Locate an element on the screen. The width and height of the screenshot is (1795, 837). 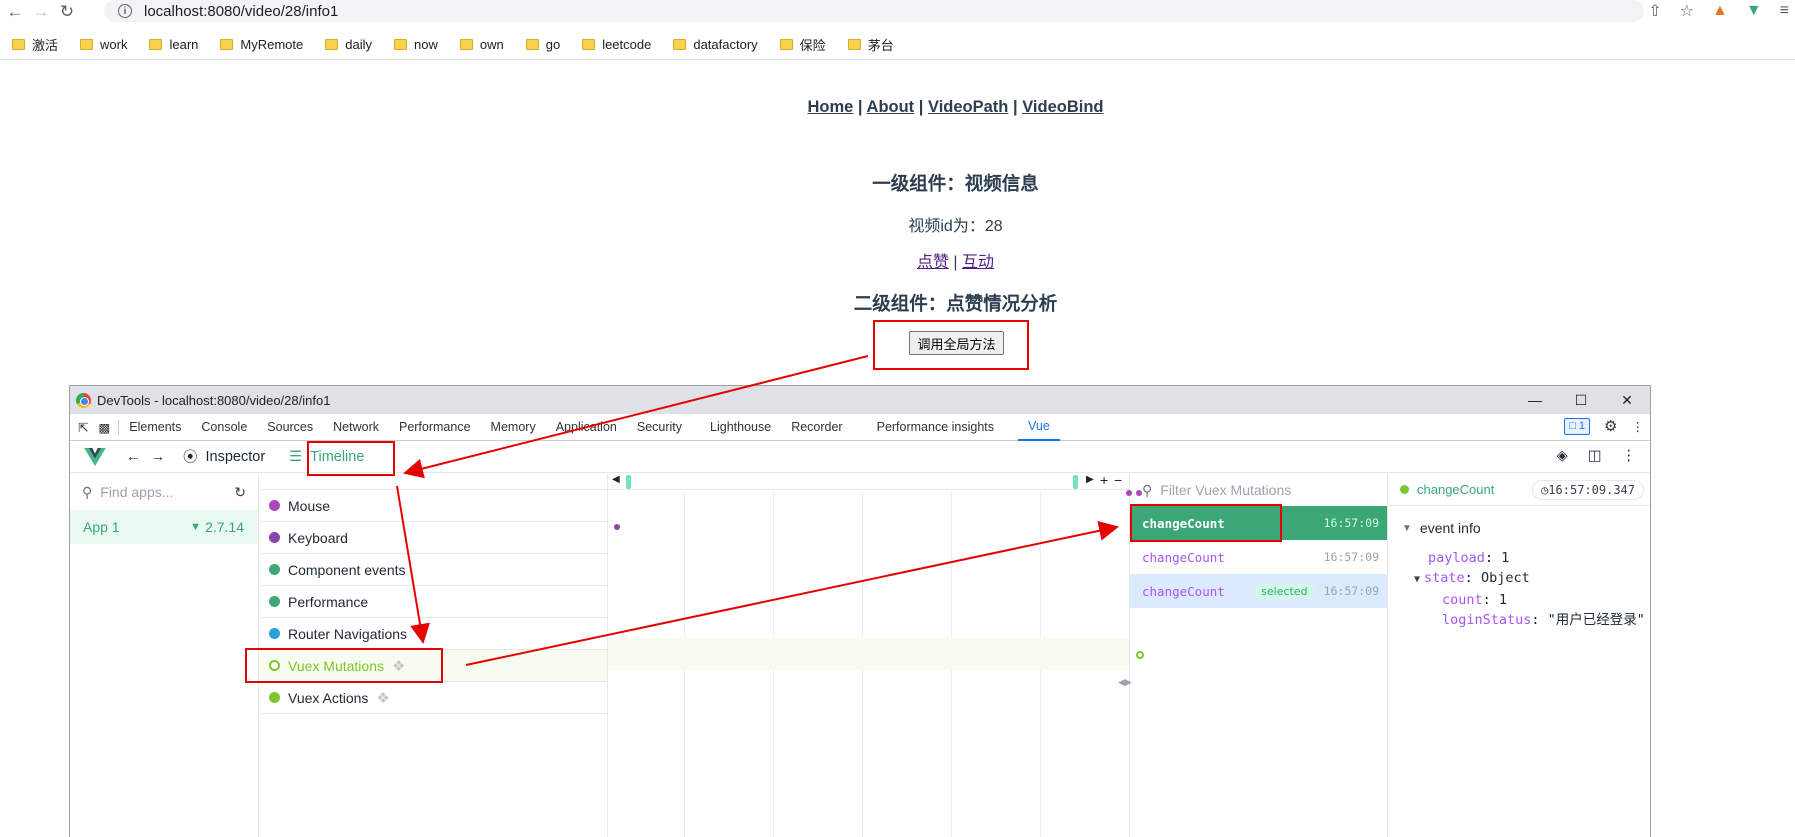
mutation-time: 16:57:09 is located at coordinates (1351, 557).